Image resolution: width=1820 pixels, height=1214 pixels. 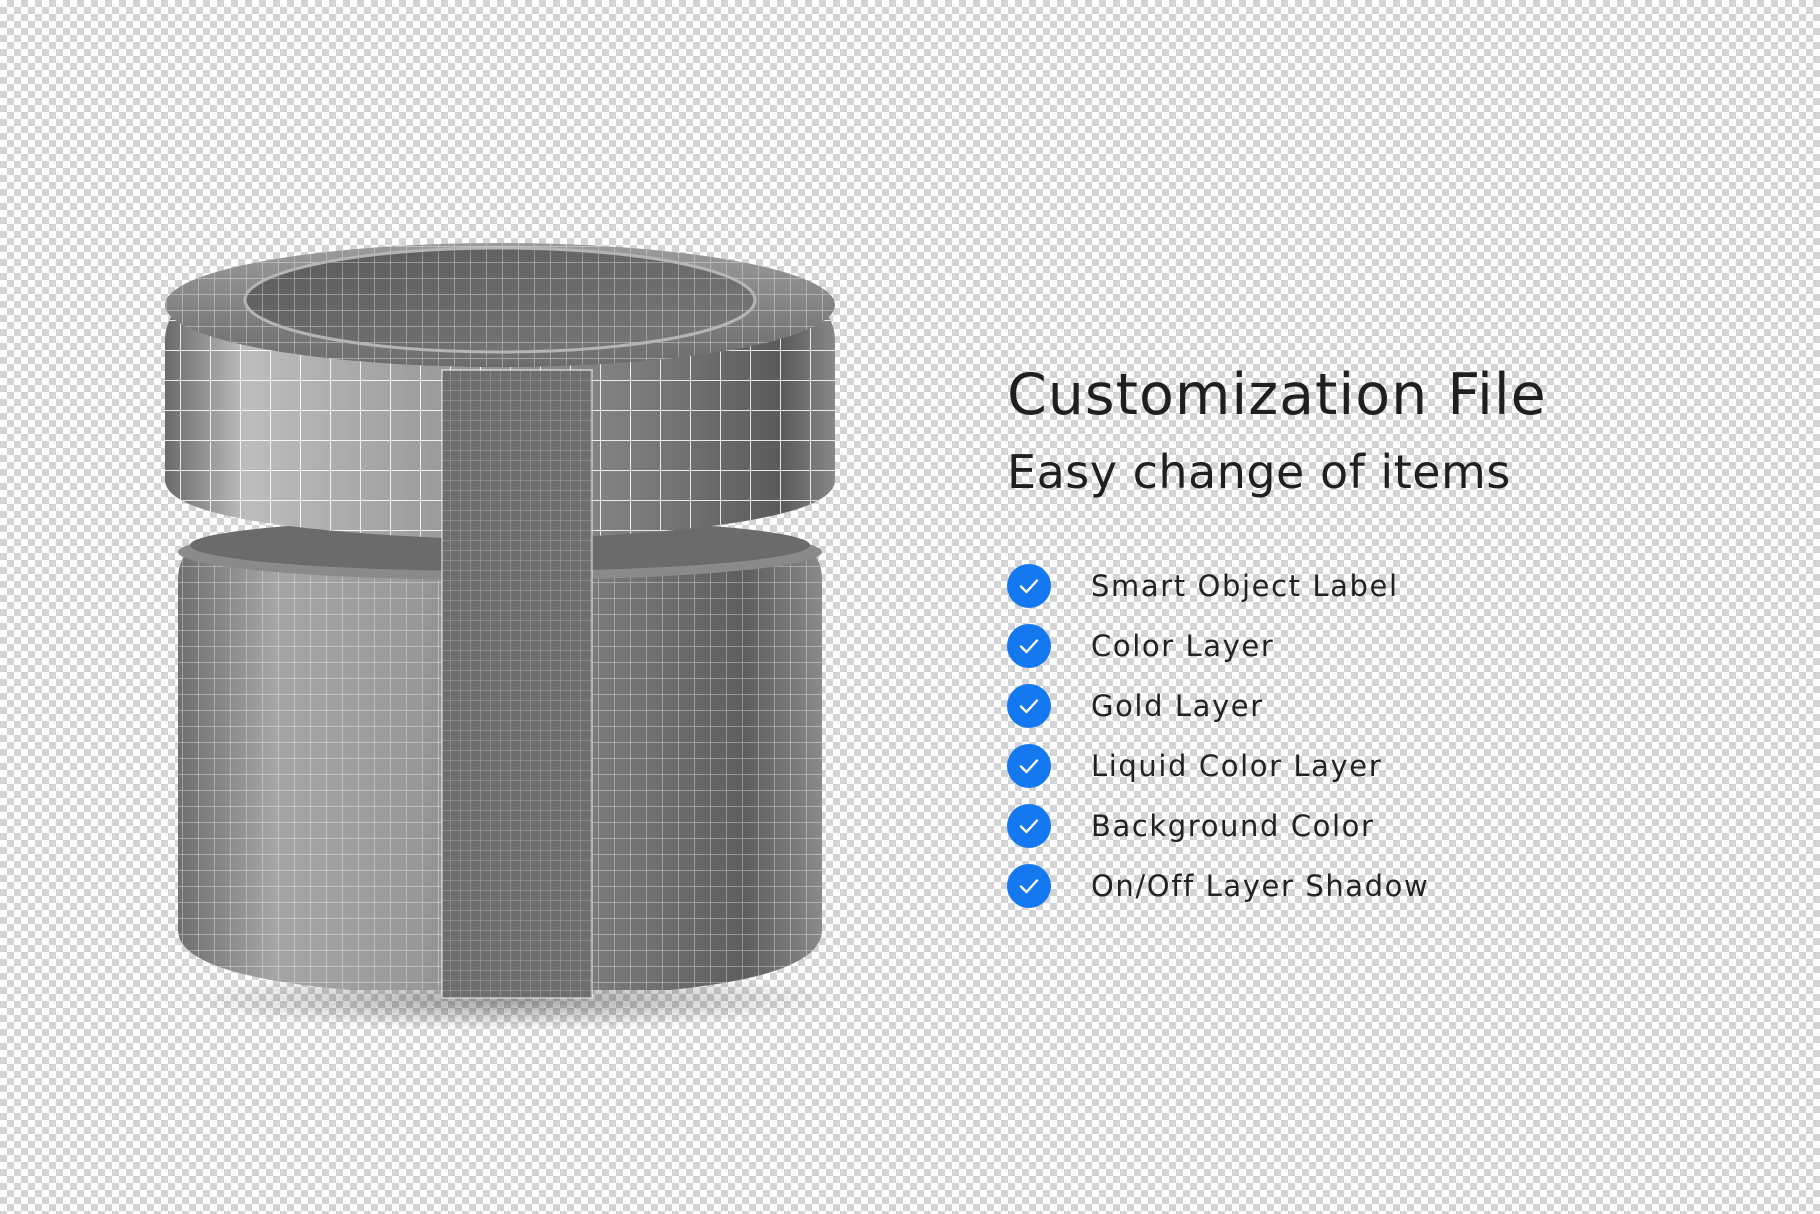 I want to click on feature-item: Liquid Color Layer, so click(x=1277, y=766).